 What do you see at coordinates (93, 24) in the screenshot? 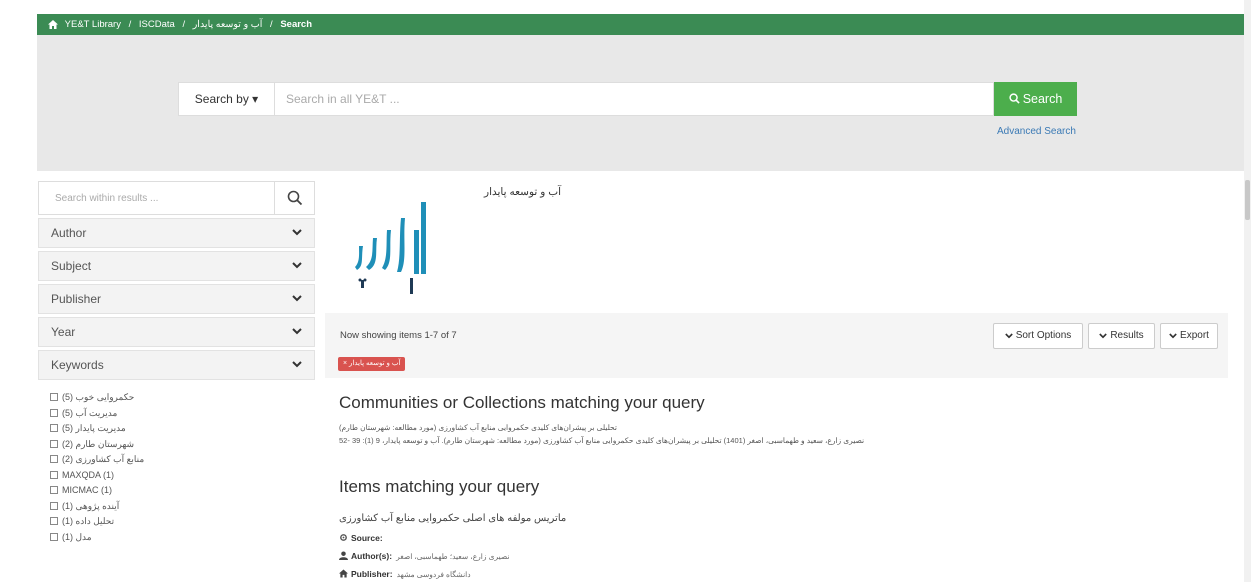
I see `breadcrumb-home: YE&T Library` at bounding box center [93, 24].